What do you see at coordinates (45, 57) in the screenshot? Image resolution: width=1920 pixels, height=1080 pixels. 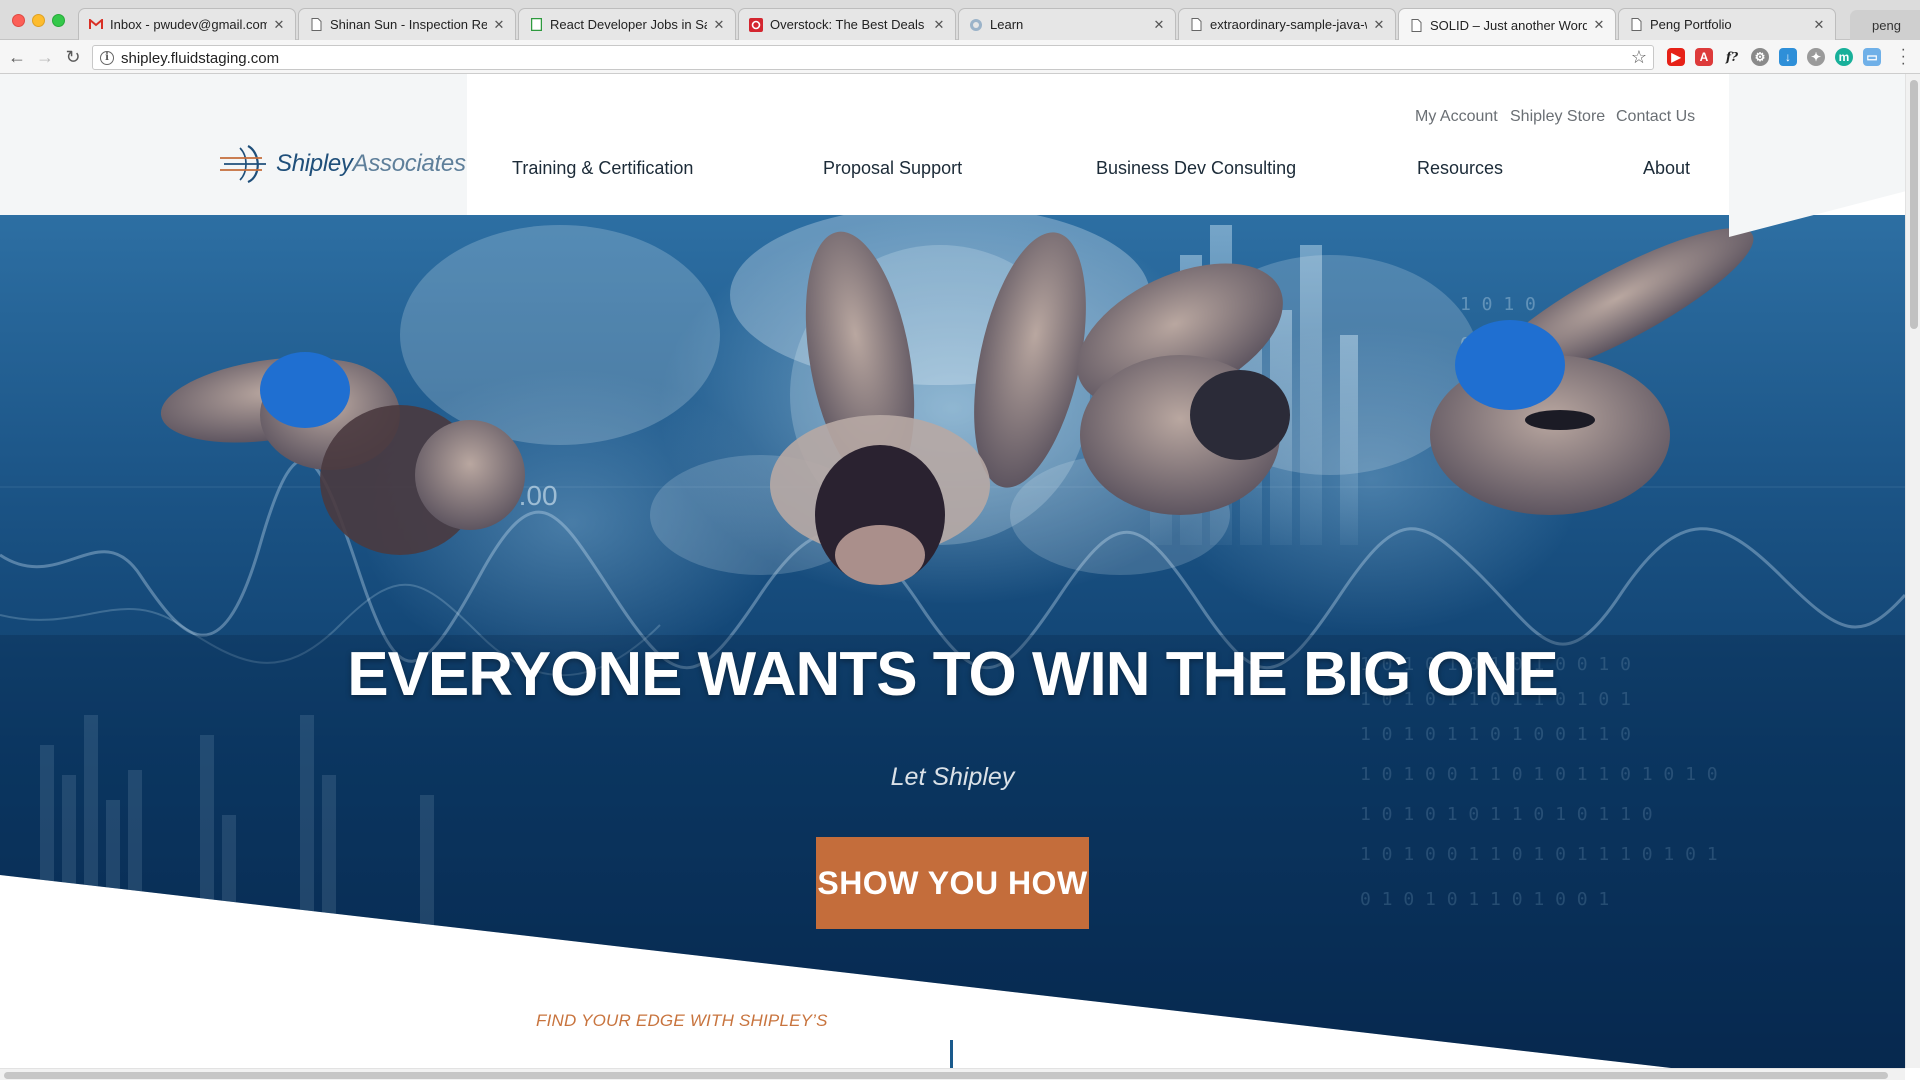 I see `forward-arrow-icon: →` at bounding box center [45, 57].